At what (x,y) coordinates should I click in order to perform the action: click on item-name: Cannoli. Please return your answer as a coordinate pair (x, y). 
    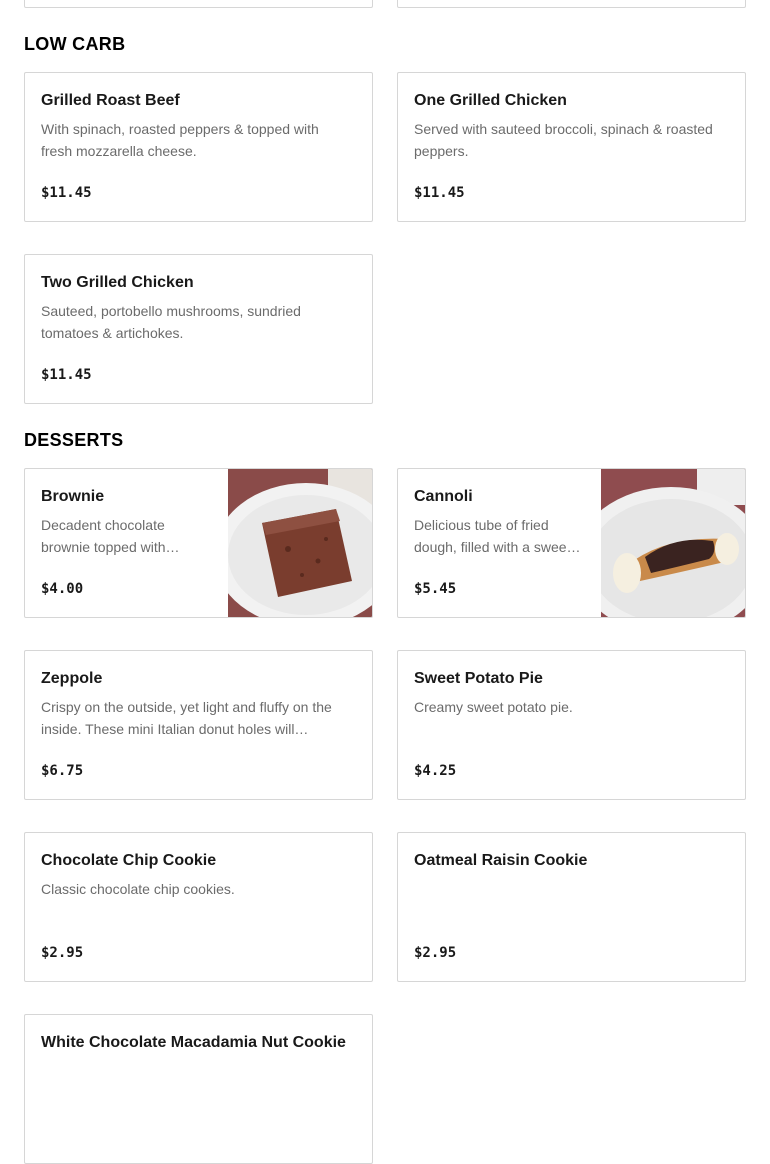
    Looking at the image, I should click on (443, 496).